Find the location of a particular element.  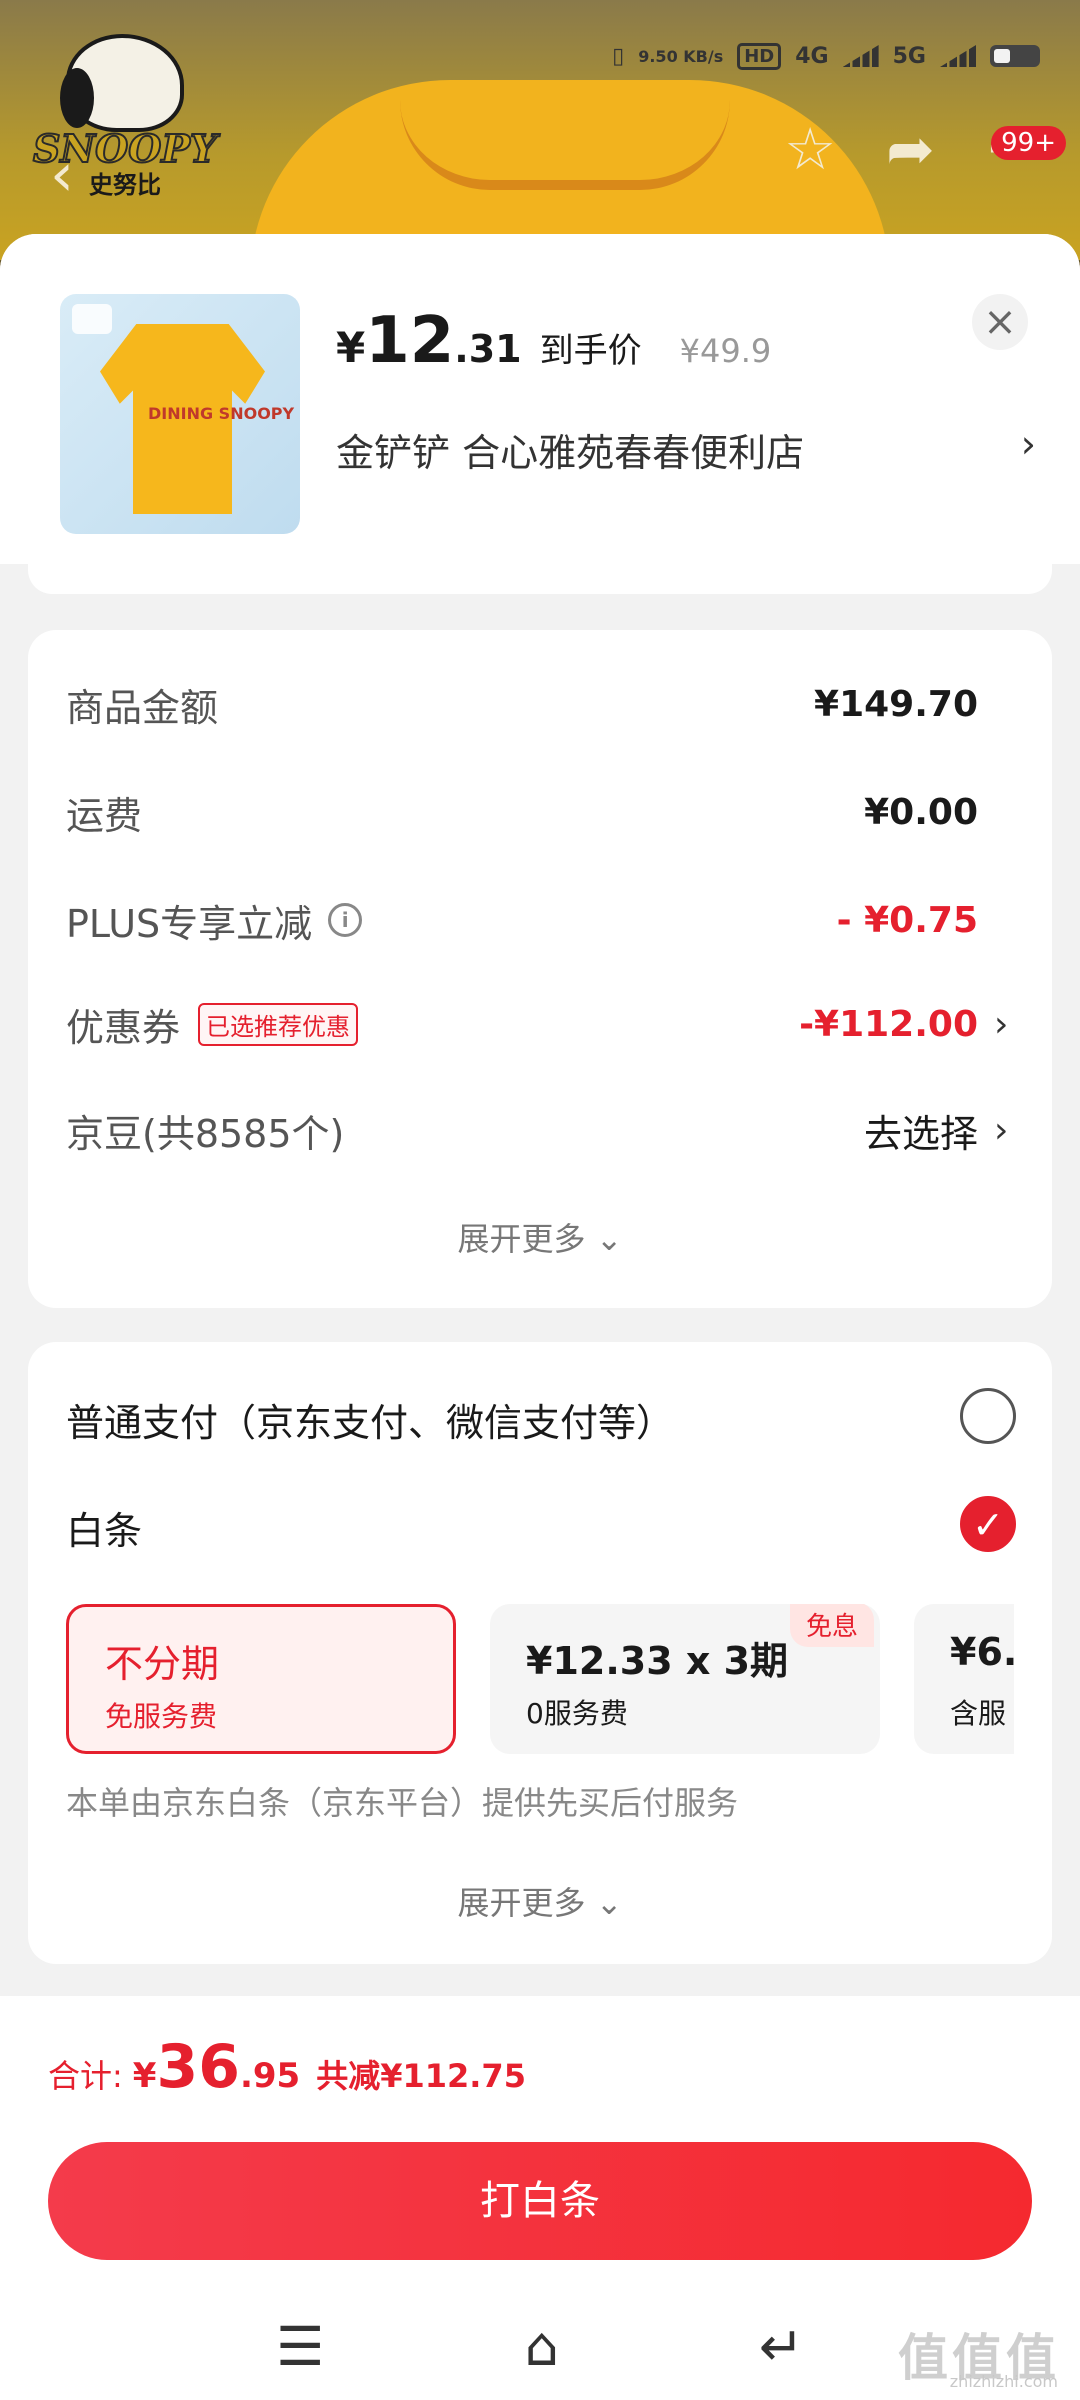

pay-with-baitiao-button: 打白条 is located at coordinates (540, 2201).